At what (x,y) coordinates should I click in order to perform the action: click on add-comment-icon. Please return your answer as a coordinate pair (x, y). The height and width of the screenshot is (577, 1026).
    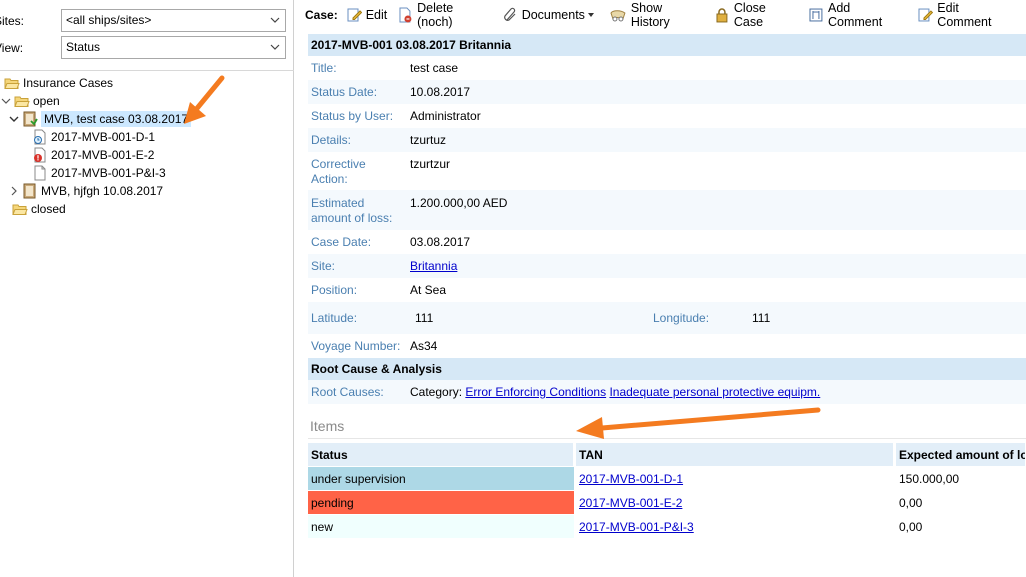
    Looking at the image, I should click on (816, 15).